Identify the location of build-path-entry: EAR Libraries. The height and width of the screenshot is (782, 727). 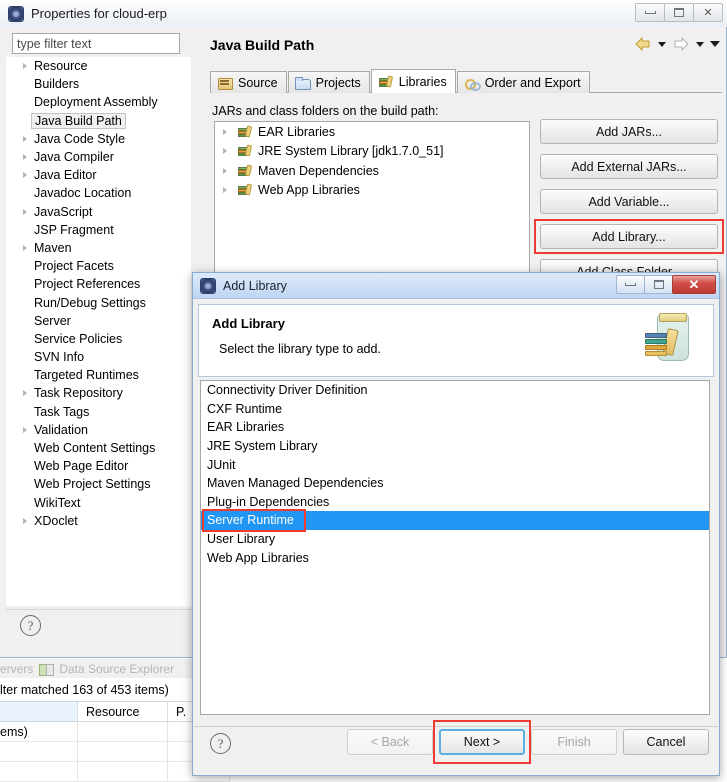
(372, 132).